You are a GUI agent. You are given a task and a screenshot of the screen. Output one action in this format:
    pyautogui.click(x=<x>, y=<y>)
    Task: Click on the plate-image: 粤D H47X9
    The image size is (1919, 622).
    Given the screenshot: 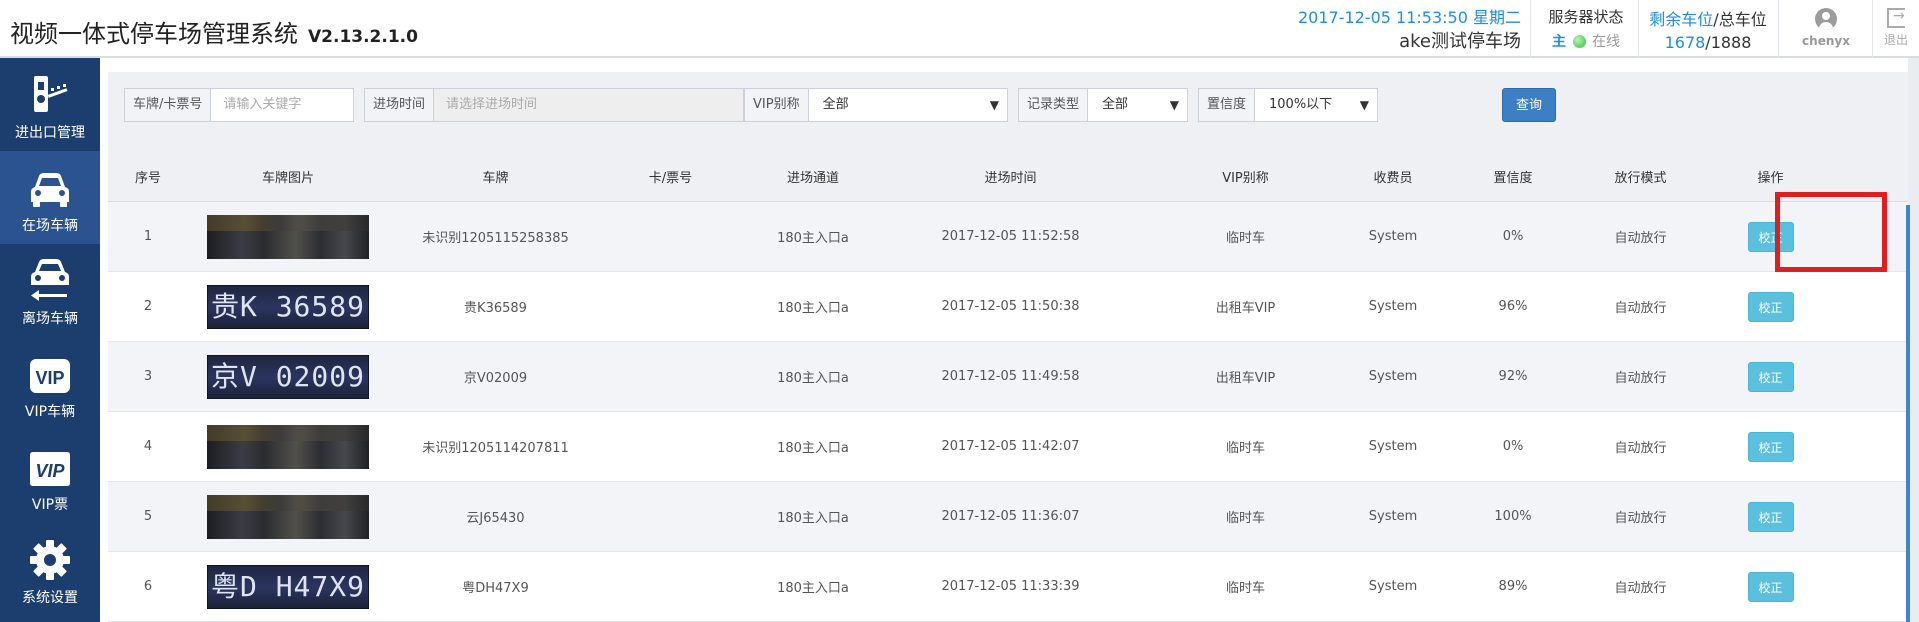 What is the action you would take?
    pyautogui.click(x=288, y=586)
    